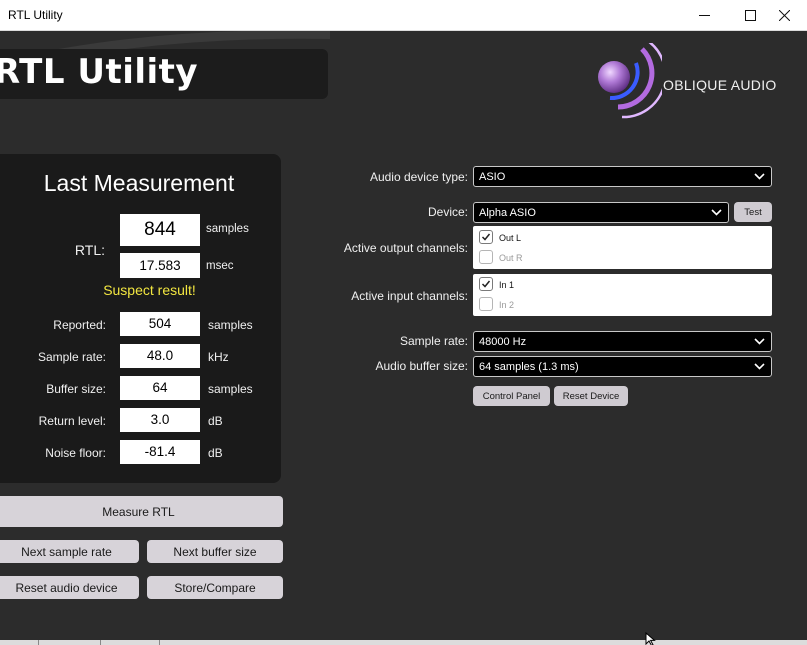  I want to click on sample-rate-setting-value: 48000 Hz, so click(503, 341).